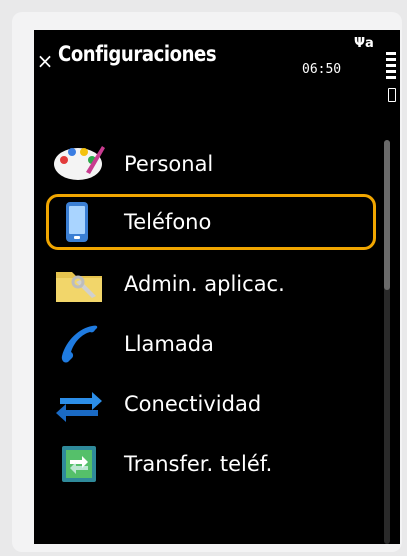 This screenshot has height=556, width=407. Describe the element at coordinates (193, 404) in the screenshot. I see `menu-item-label: Conectividad` at that location.